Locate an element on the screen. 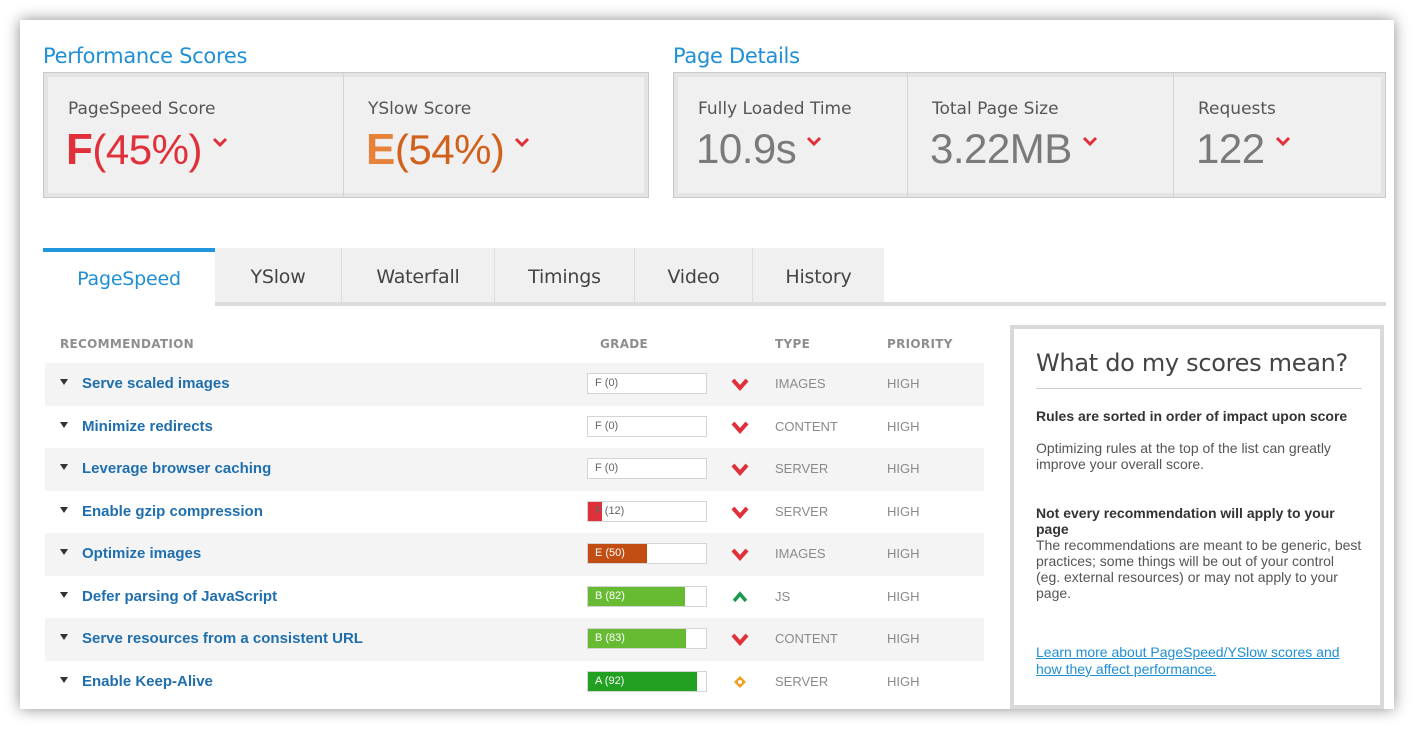 This screenshot has height=729, width=1414. requests-value: 122 is located at coordinates (1243, 149).